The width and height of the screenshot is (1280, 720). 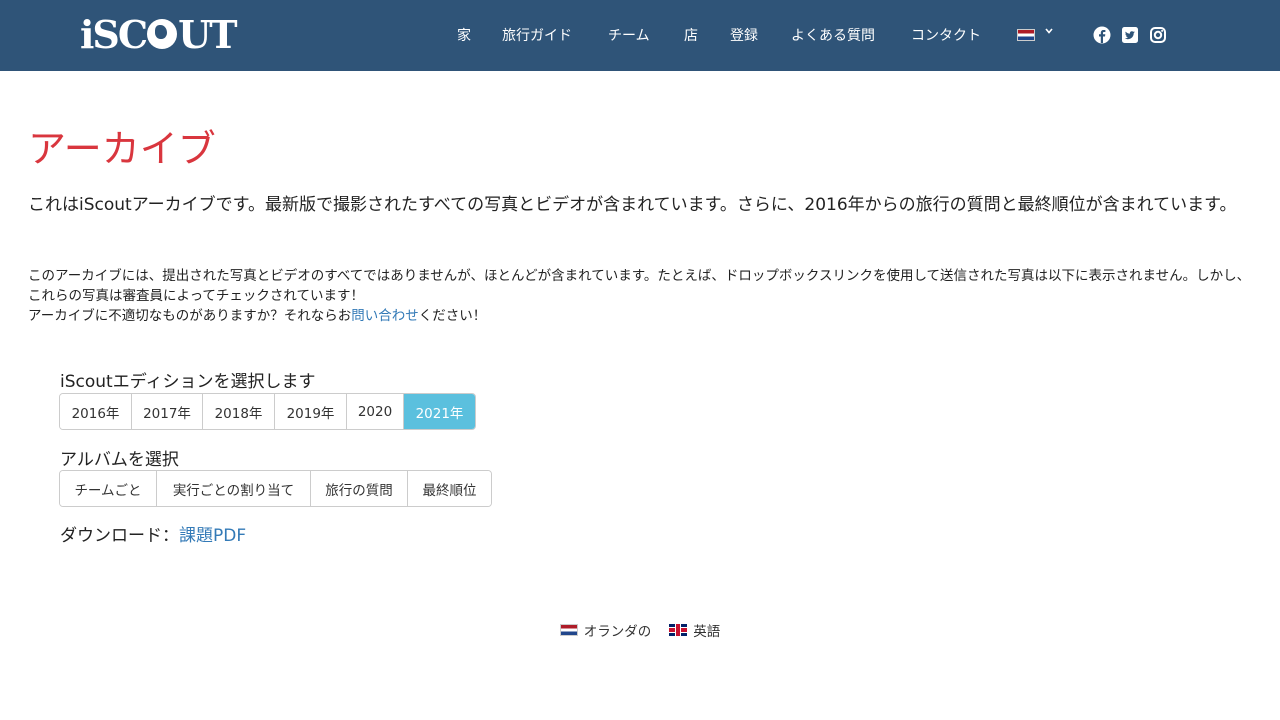 I want to click on album-button-group: チームごと 実行ごとの割り当て 旅行の質問 最終順位, so click(x=275, y=488).